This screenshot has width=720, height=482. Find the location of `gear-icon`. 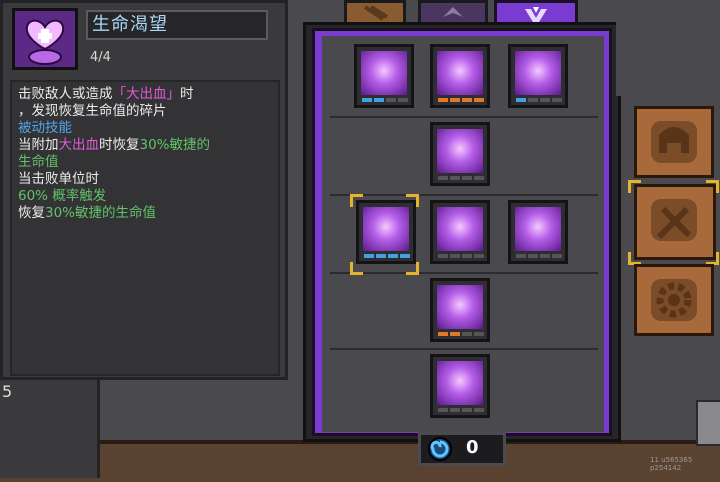

gear-icon is located at coordinates (674, 300).